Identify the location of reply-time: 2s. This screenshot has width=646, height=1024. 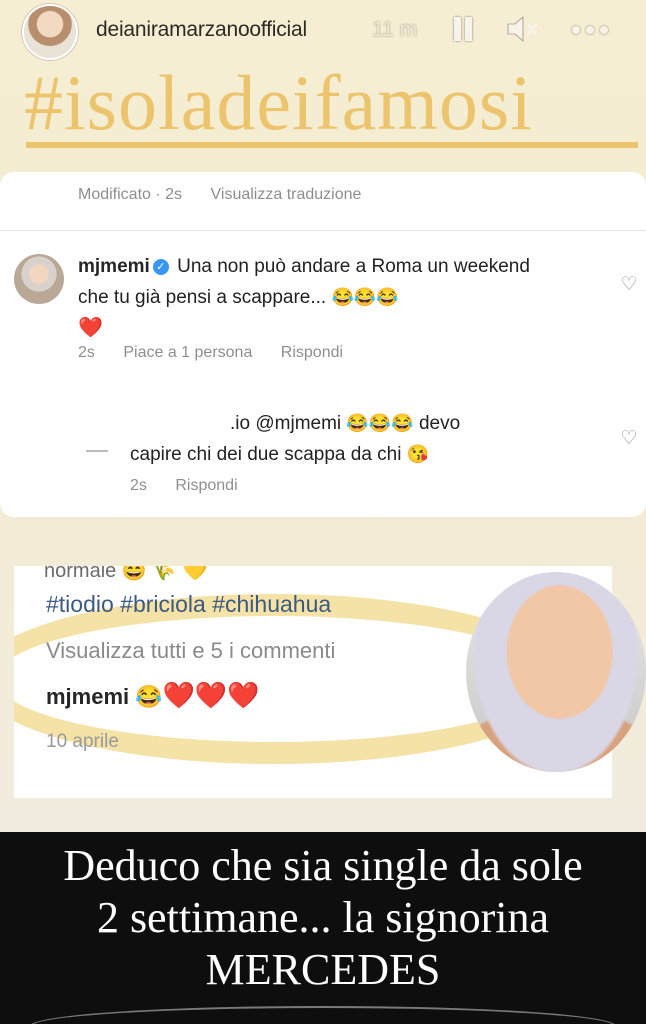
(138, 485).